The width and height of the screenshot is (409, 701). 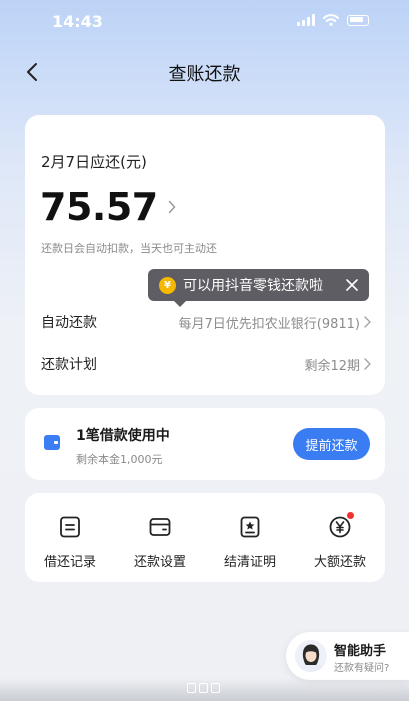 What do you see at coordinates (52, 442) in the screenshot?
I see `loan-wallet-icon` at bounding box center [52, 442].